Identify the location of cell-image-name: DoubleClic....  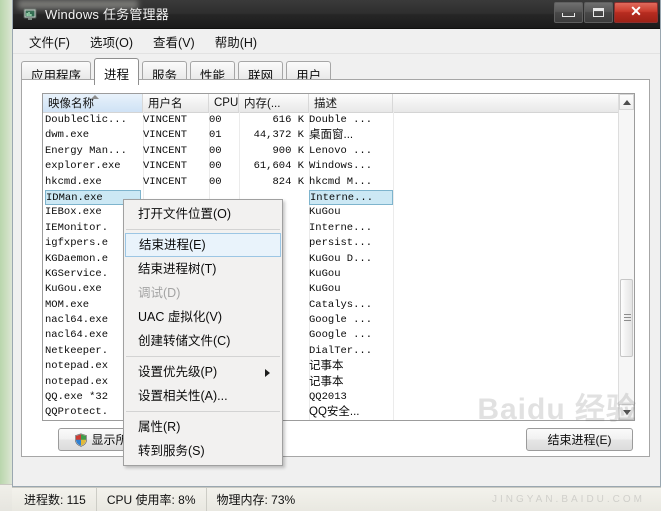
(86, 120).